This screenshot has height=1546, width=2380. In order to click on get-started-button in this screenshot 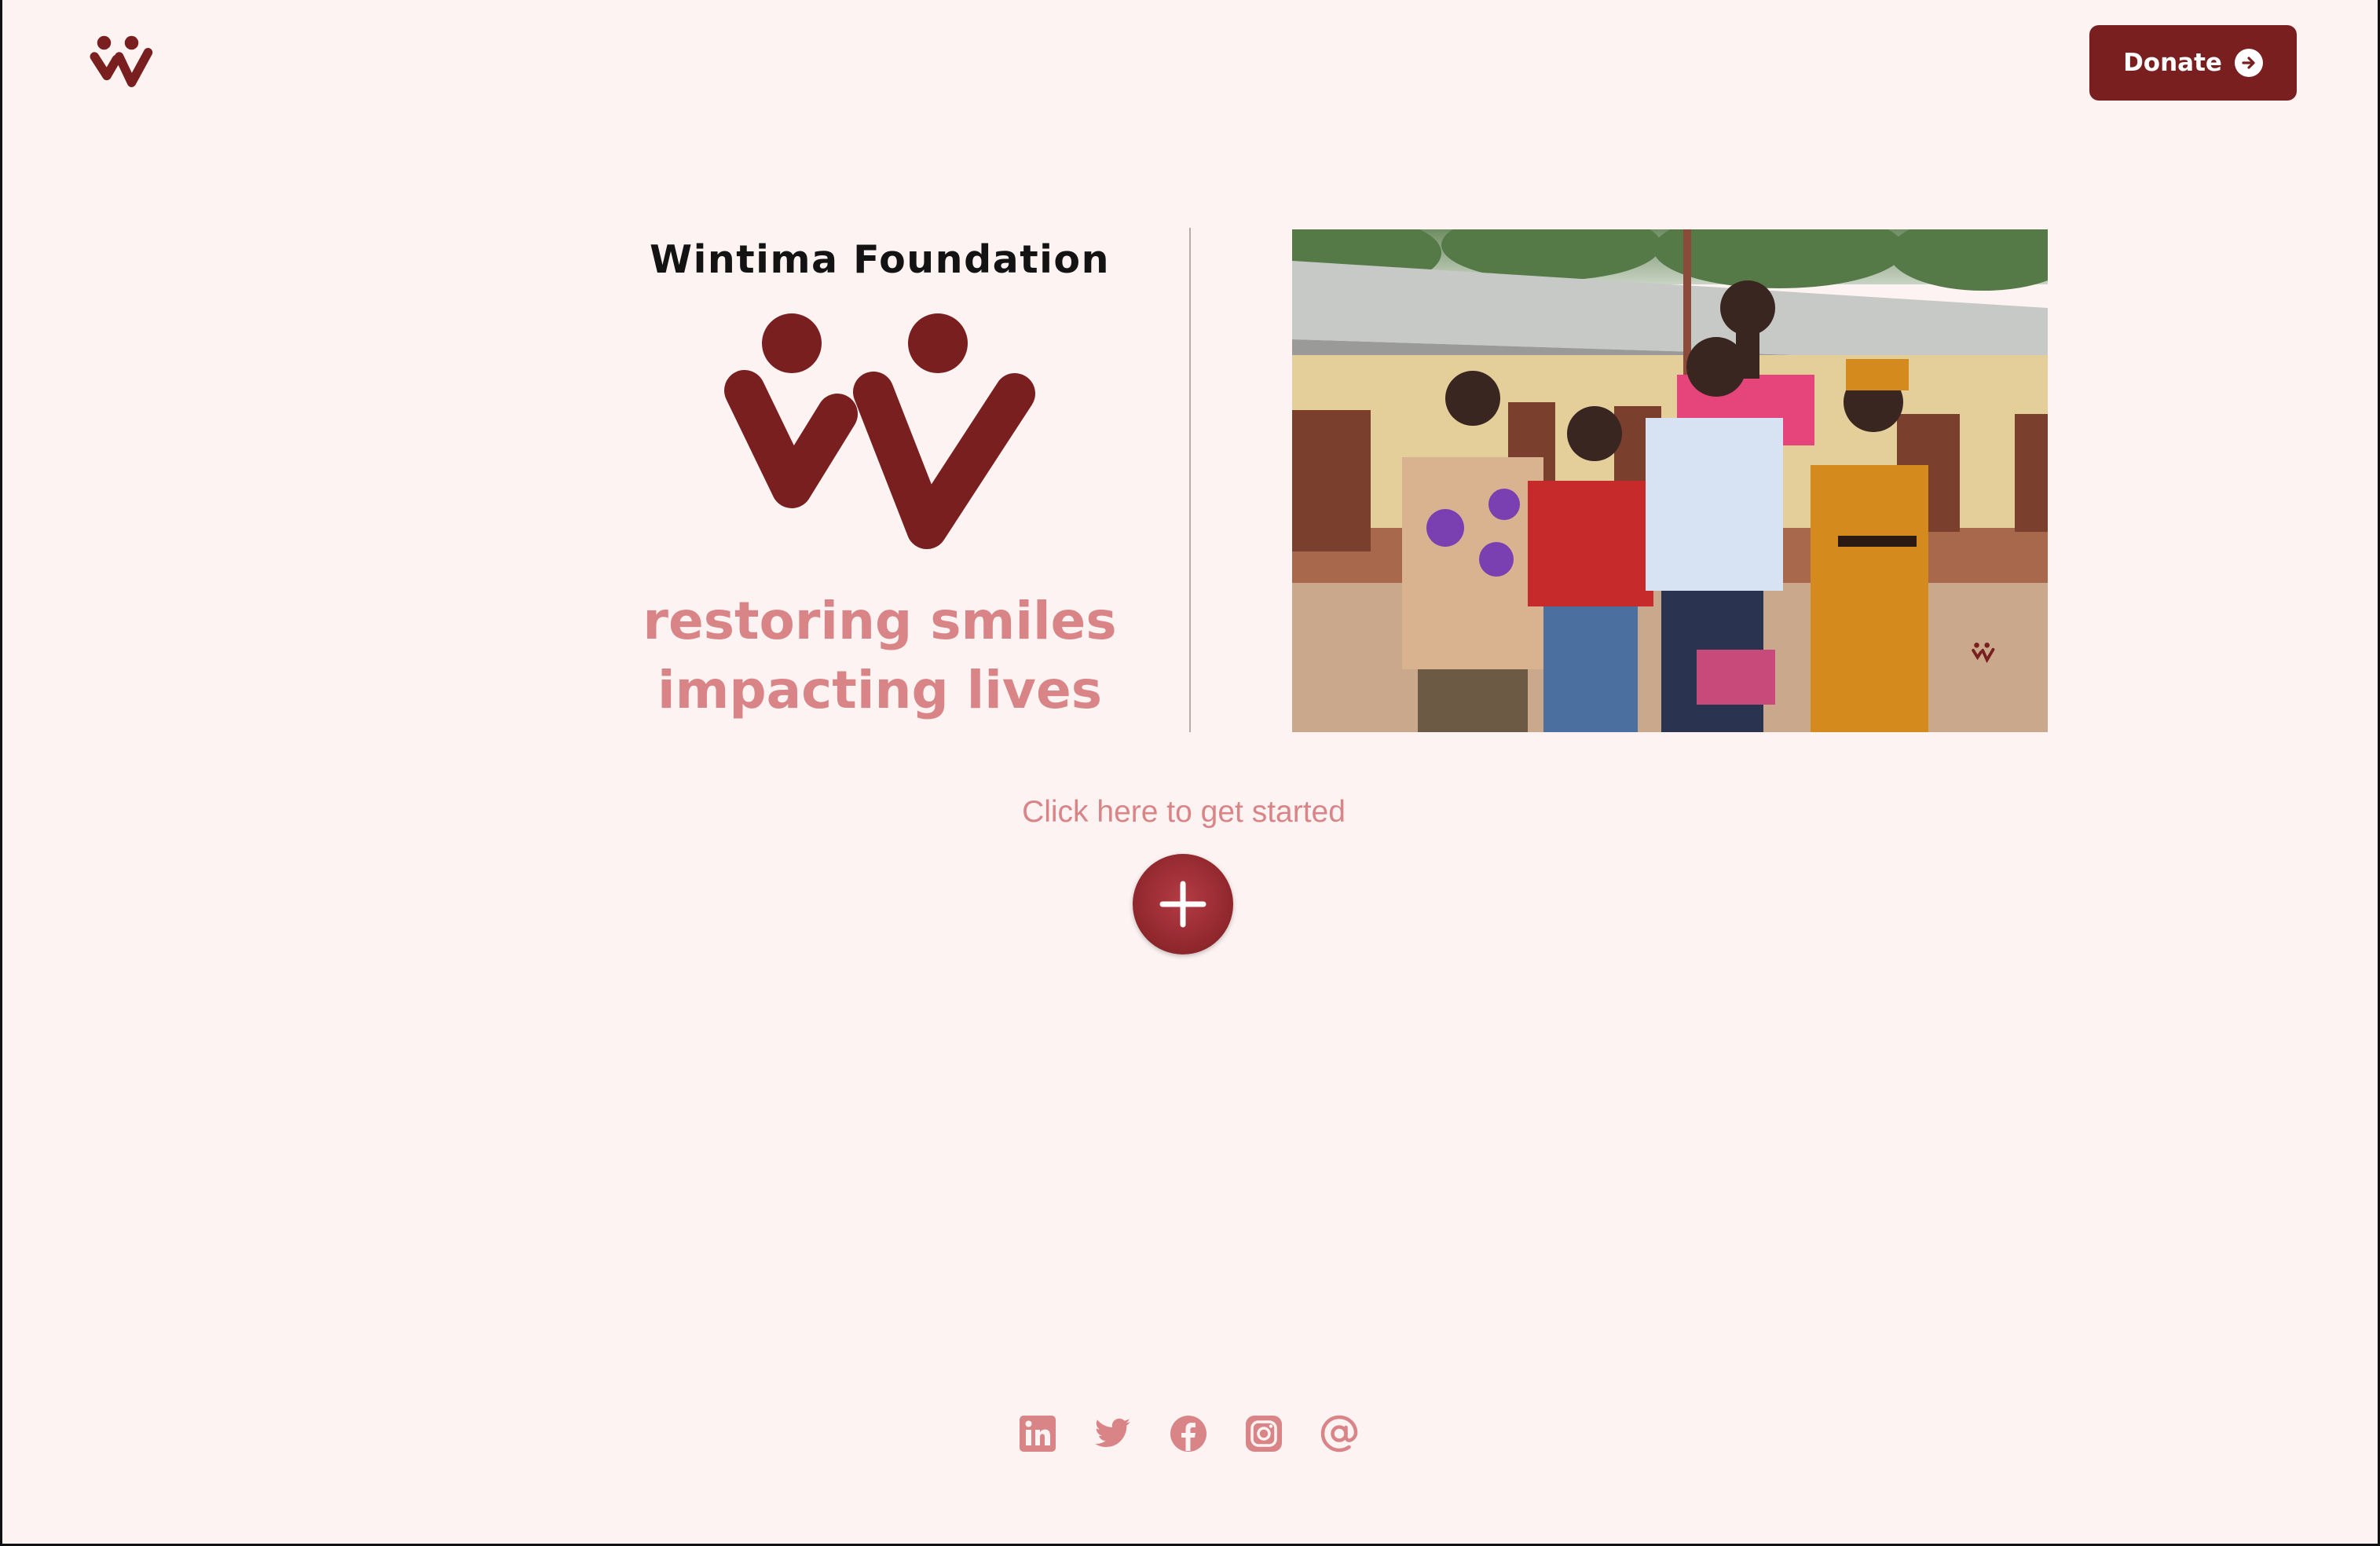, I will do `click(1183, 904)`.